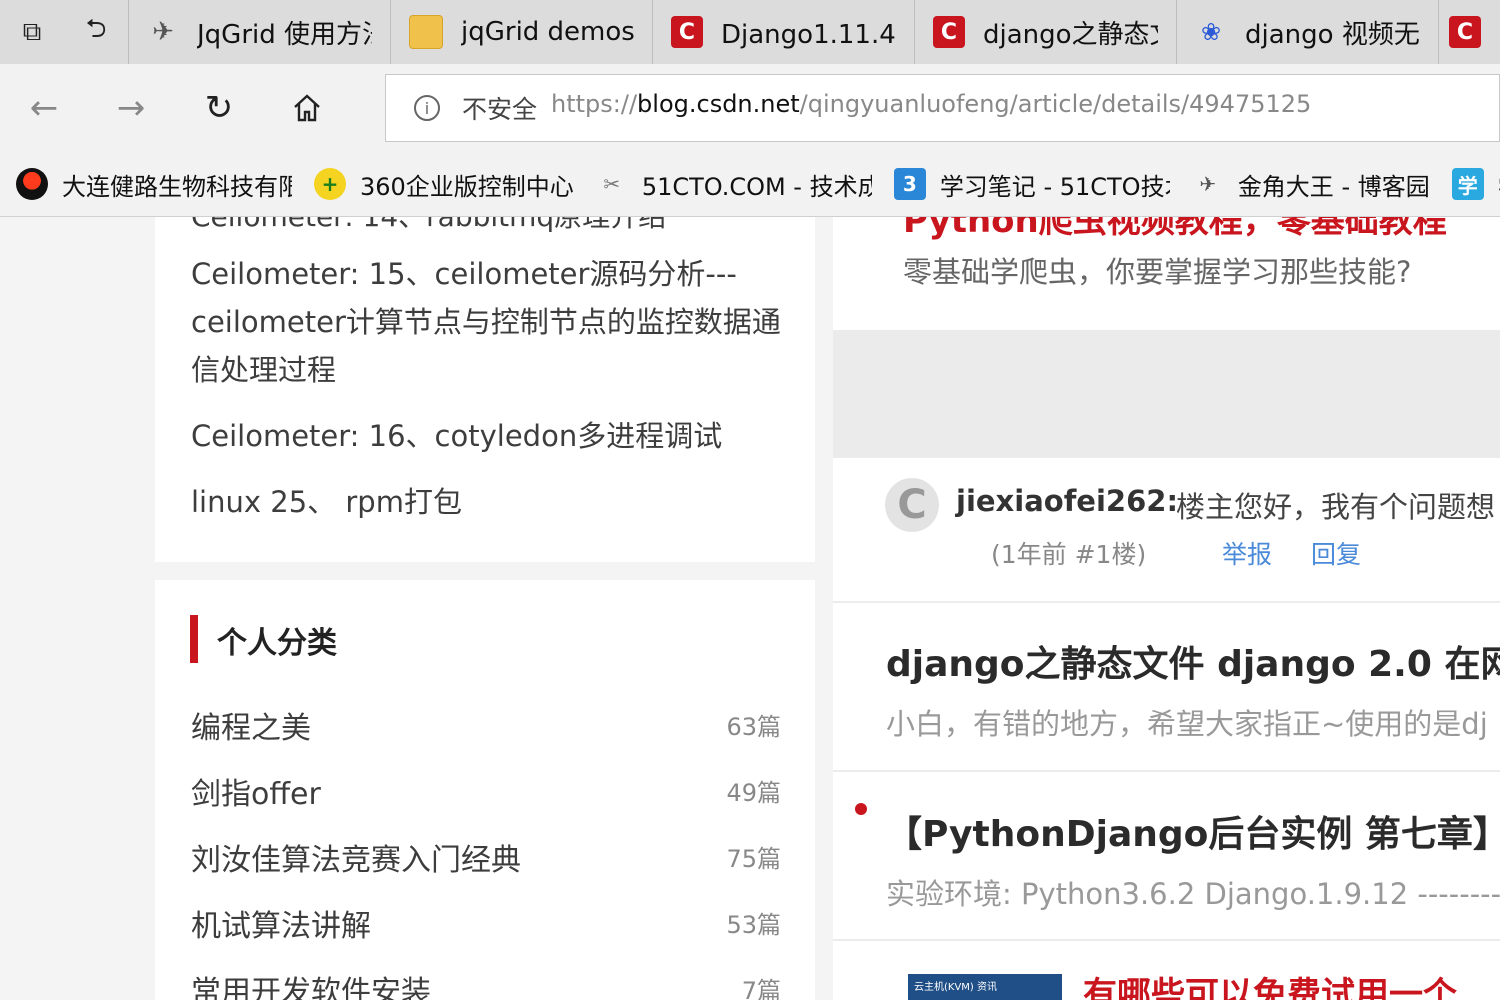 Image resolution: width=1500 pixels, height=1000 pixels. I want to click on favorite-cnblogs: ✈ 金角大王 - 博客园, so click(1311, 184).